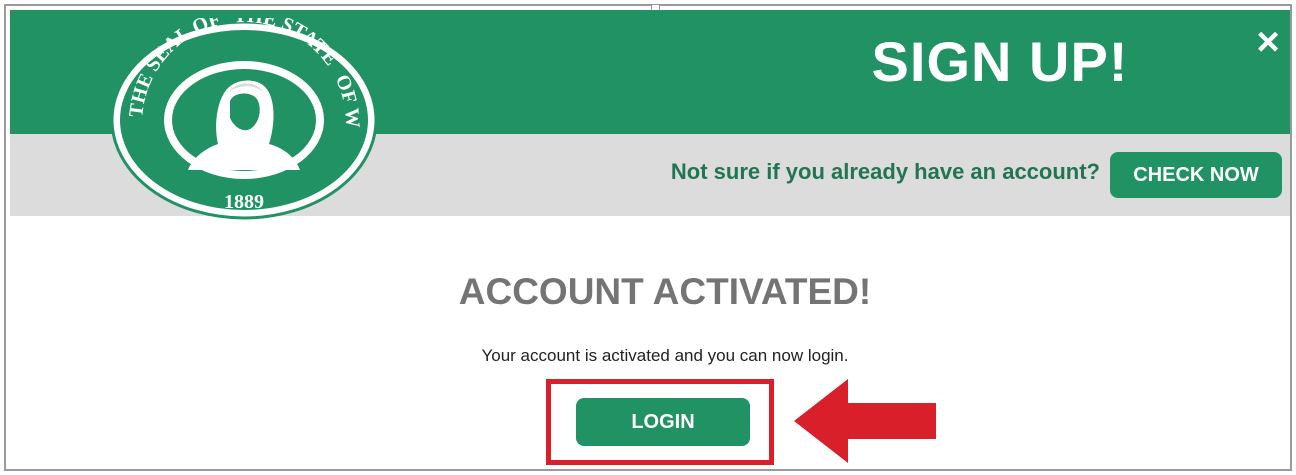 This screenshot has height=475, width=1296. I want to click on check-now-button: CHECK NOW, so click(1196, 175).